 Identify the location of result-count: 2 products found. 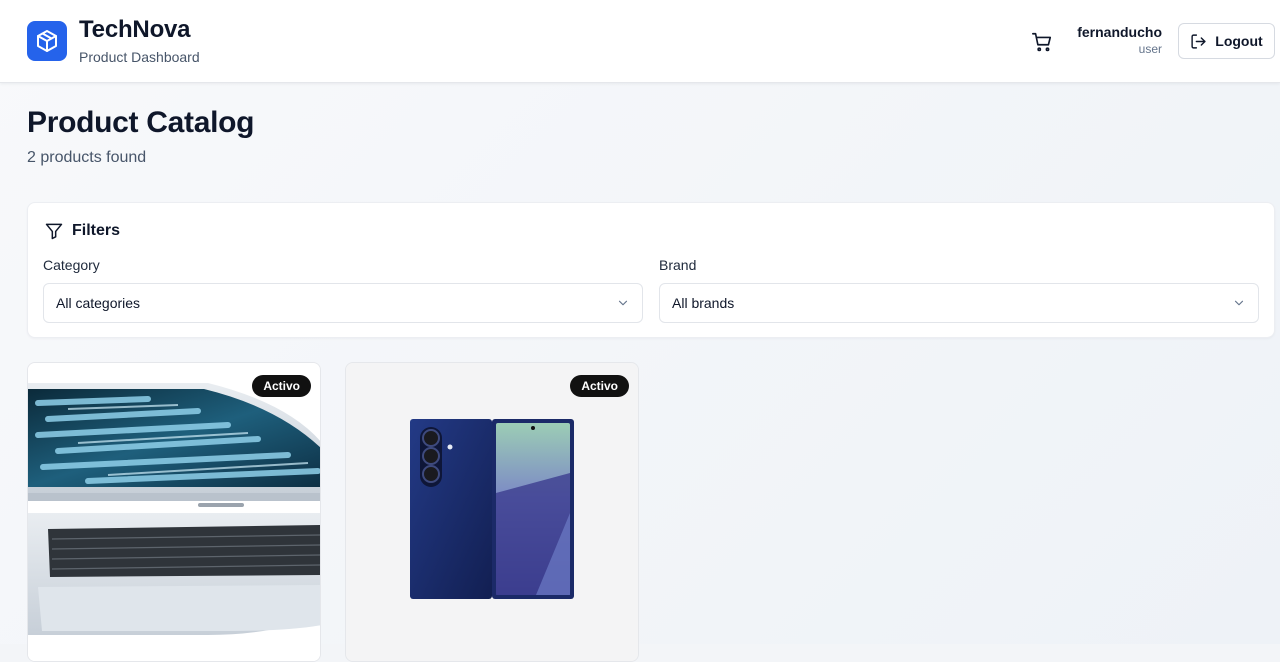
(87, 157).